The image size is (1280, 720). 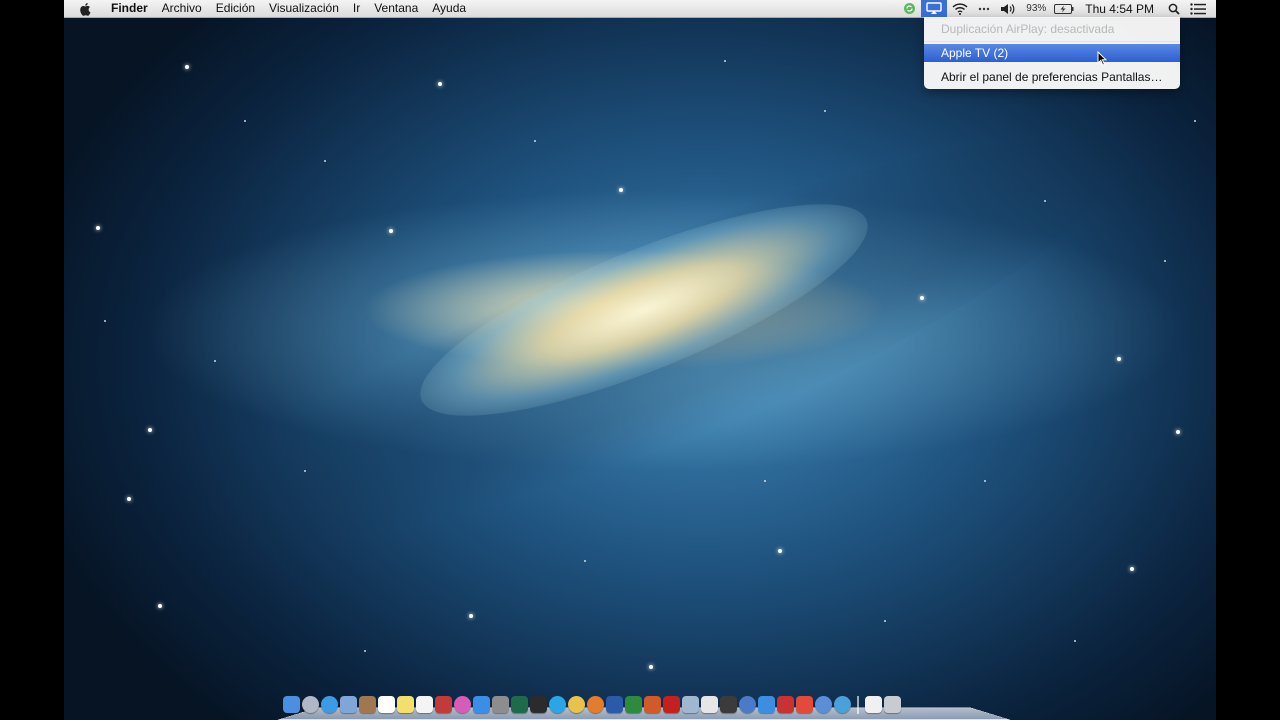 What do you see at coordinates (1174, 8) in the screenshot?
I see `spotlight-search-icon` at bounding box center [1174, 8].